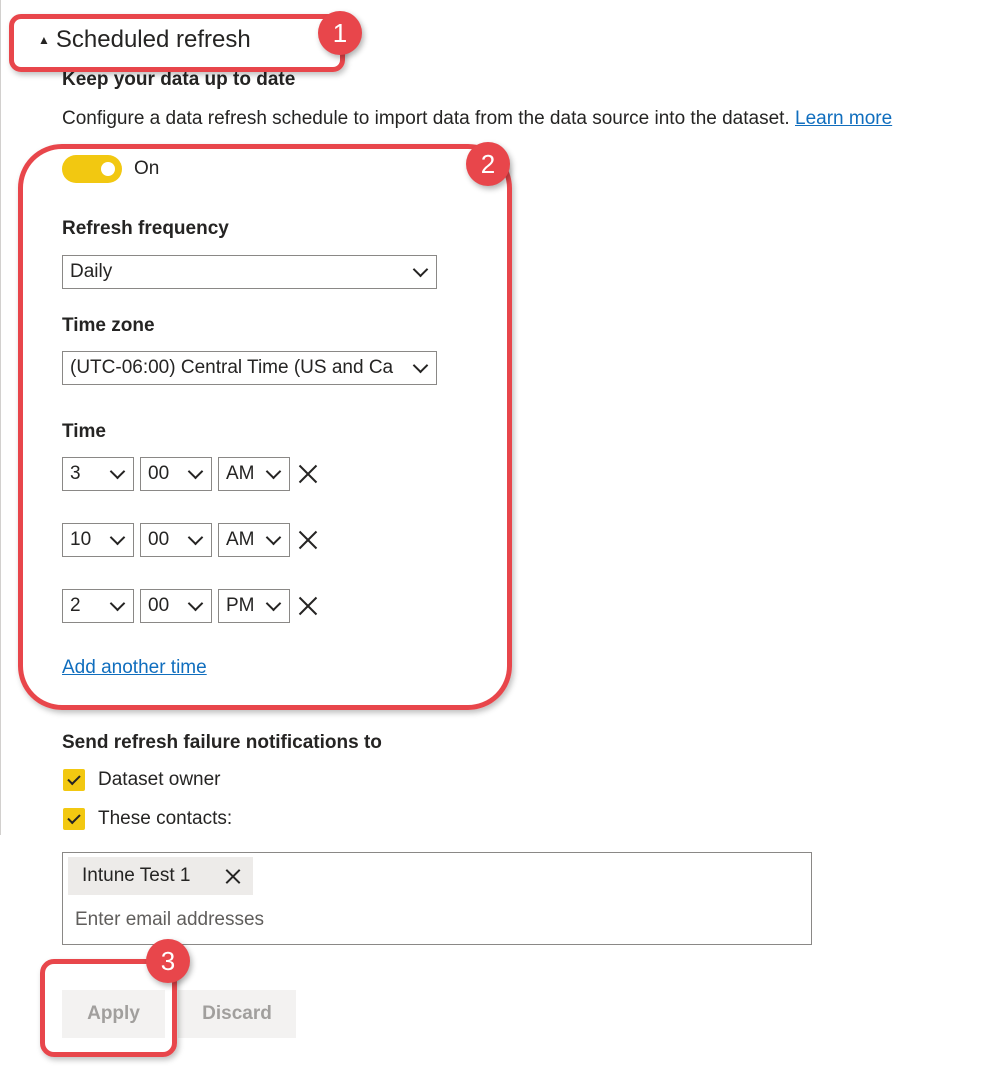 The image size is (1004, 1071). I want to click on dataset-owner-checkbox, so click(74, 780).